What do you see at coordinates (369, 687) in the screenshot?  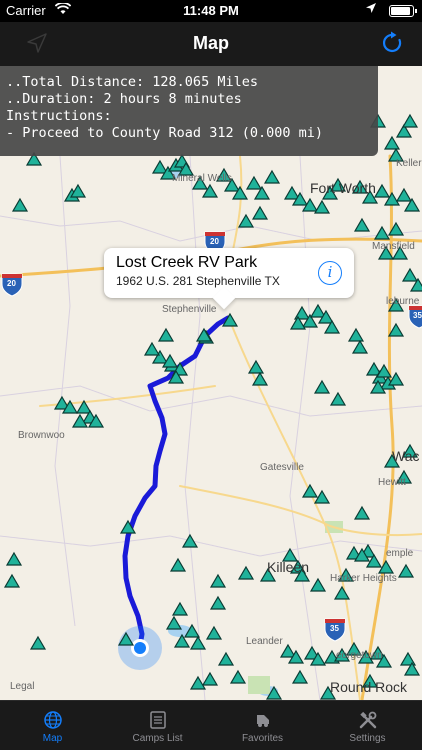 I see `city-label-round-rock: Round Rock` at bounding box center [369, 687].